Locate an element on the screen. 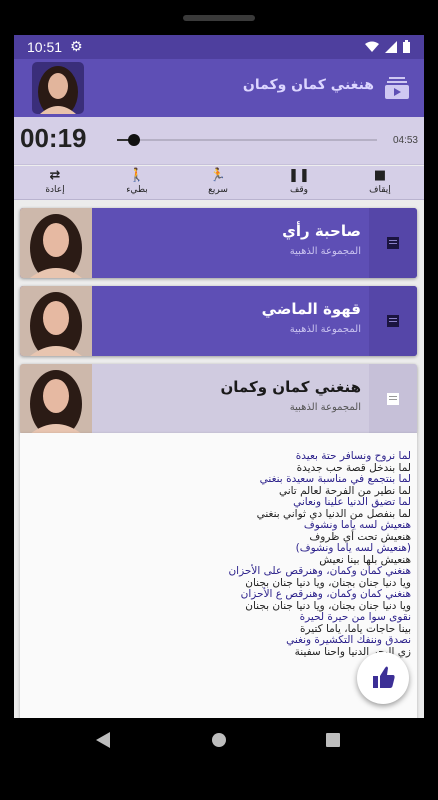 This screenshot has width=438, height=800. wifi-icon is located at coordinates (372, 46).